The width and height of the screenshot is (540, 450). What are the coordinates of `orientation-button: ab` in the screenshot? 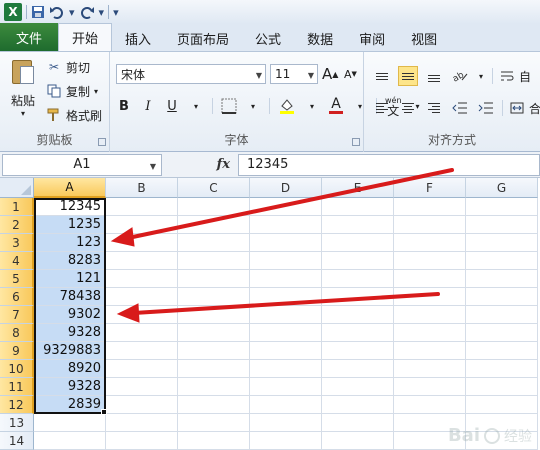 It's located at (460, 76).